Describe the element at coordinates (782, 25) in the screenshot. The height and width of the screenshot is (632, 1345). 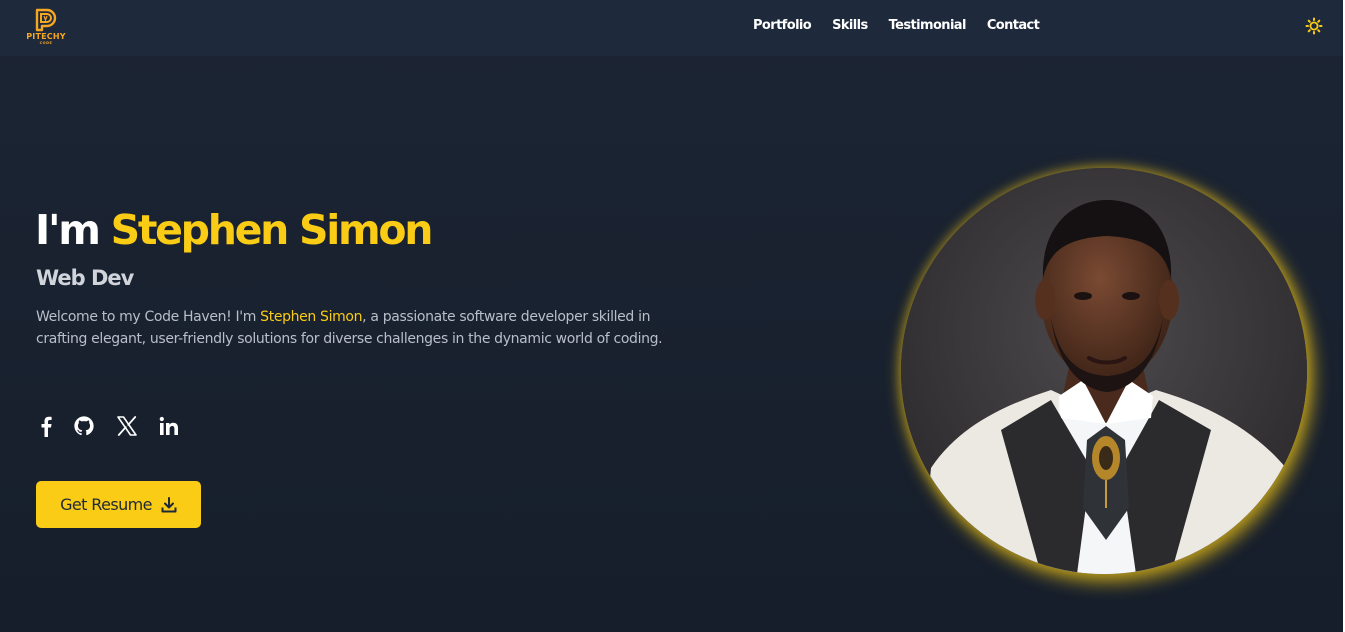
I see `nav-portfolio: Portfolio` at that location.